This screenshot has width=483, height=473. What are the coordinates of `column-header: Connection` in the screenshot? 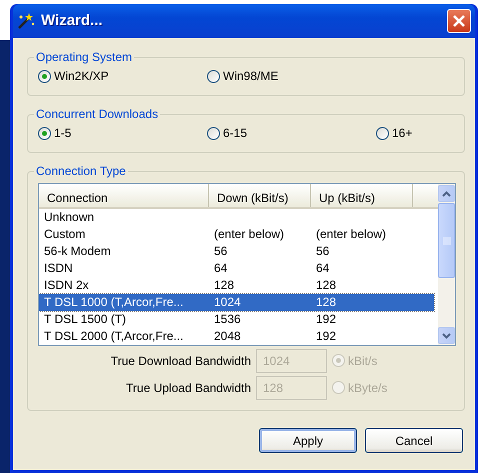 It's located at (124, 195).